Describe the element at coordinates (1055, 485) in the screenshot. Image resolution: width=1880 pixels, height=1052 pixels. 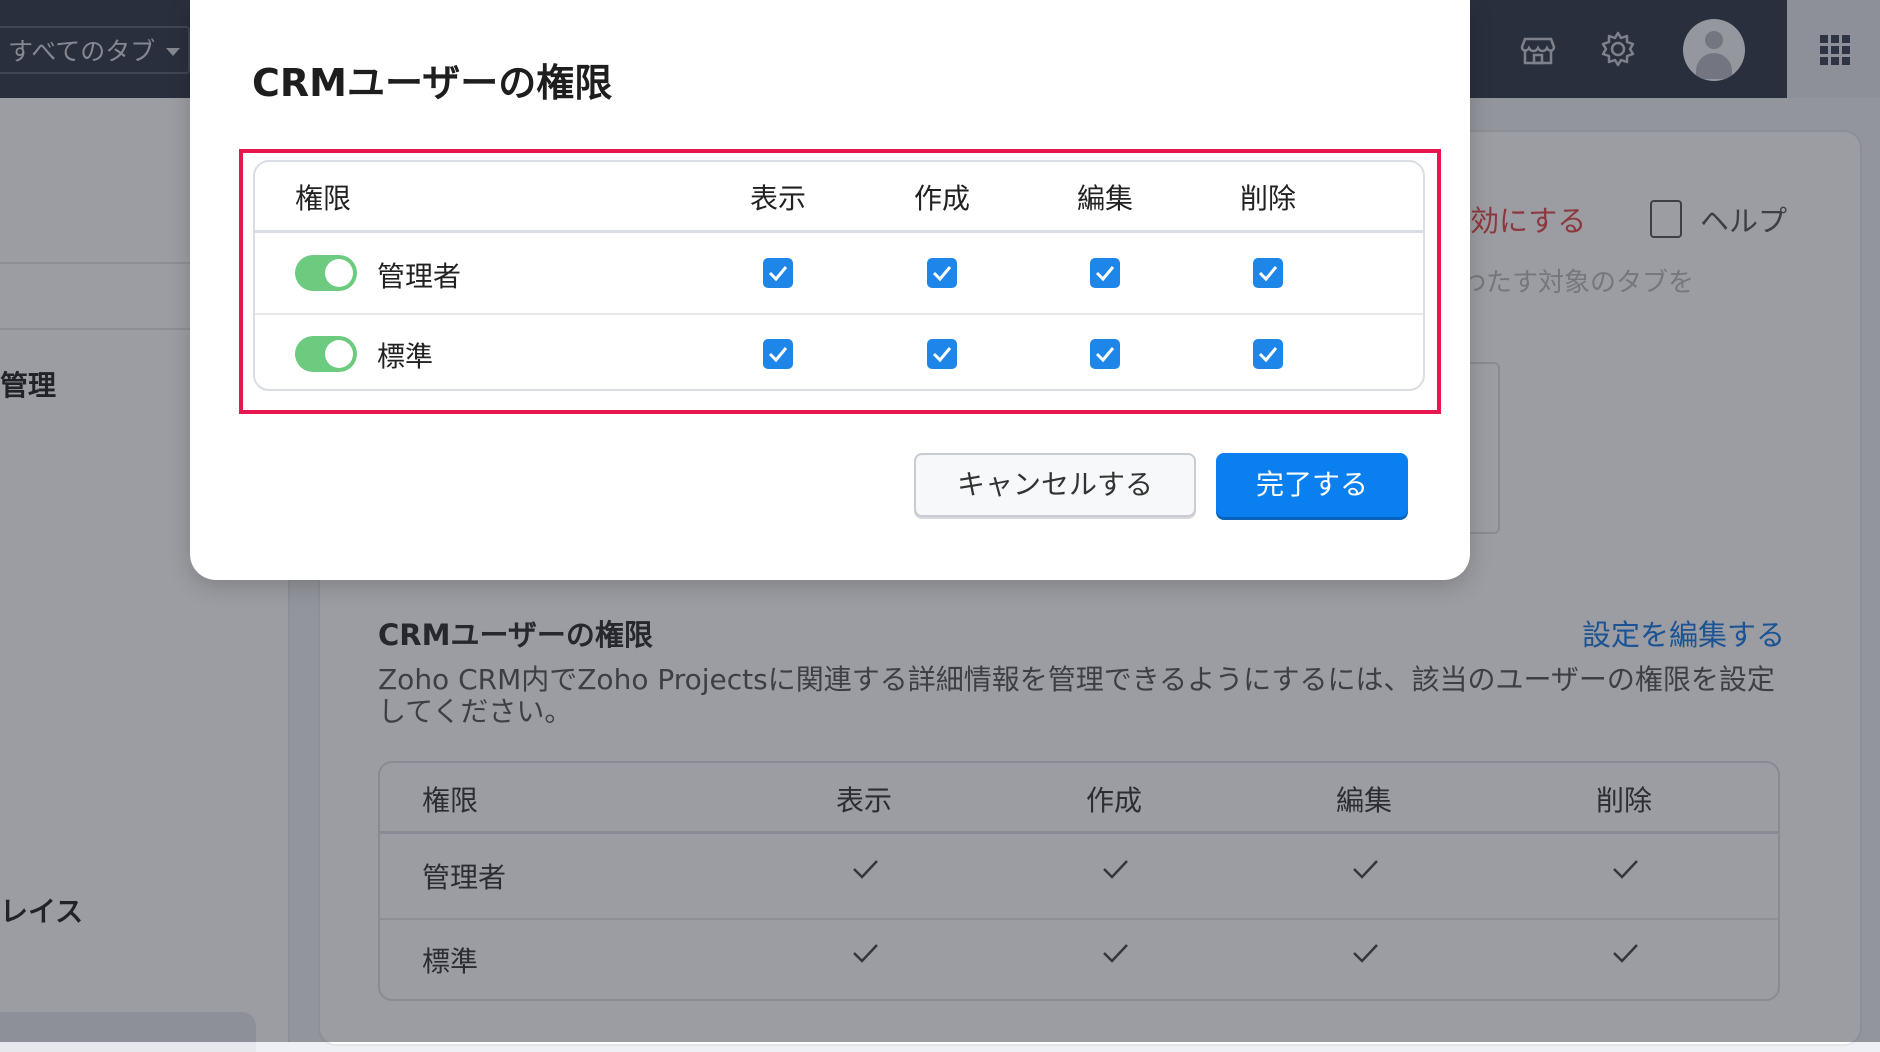
I see `cancel-button: キャンセルする` at that location.